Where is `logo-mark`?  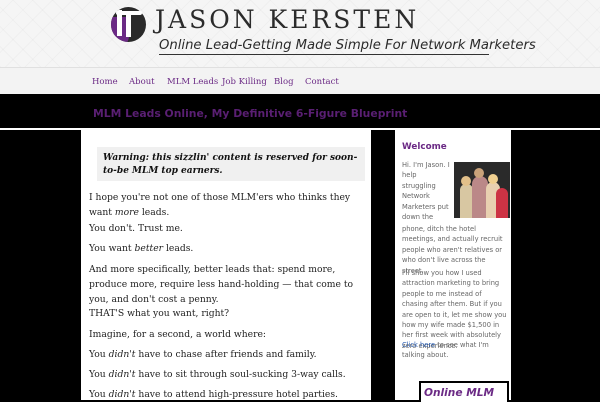
logo-mark is located at coordinates (129, 13).